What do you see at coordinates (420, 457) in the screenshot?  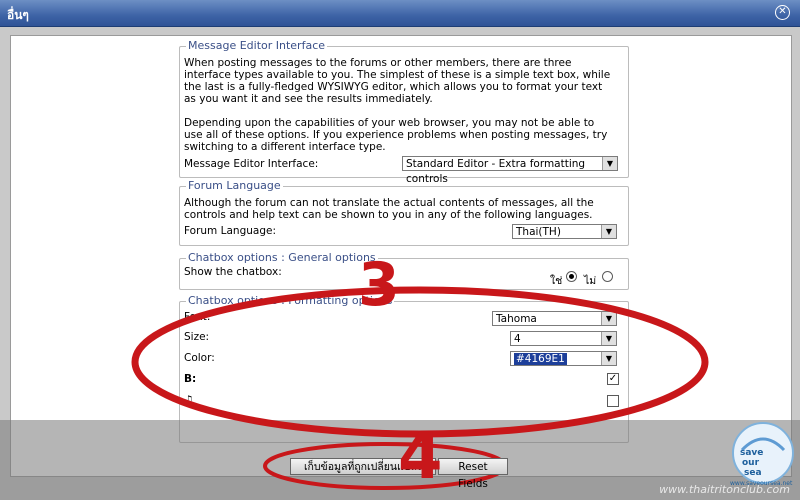 I see `annotation-step-4: 4` at bounding box center [420, 457].